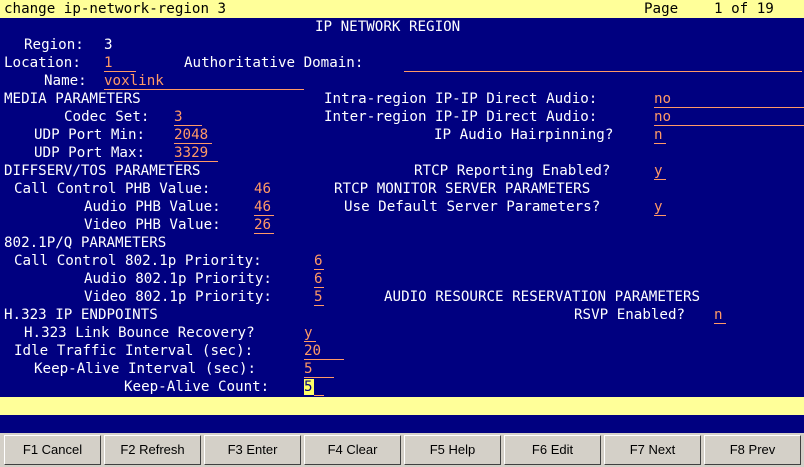 This screenshot has width=804, height=467. I want to click on keepalive-interval-field: 5, so click(319, 369).